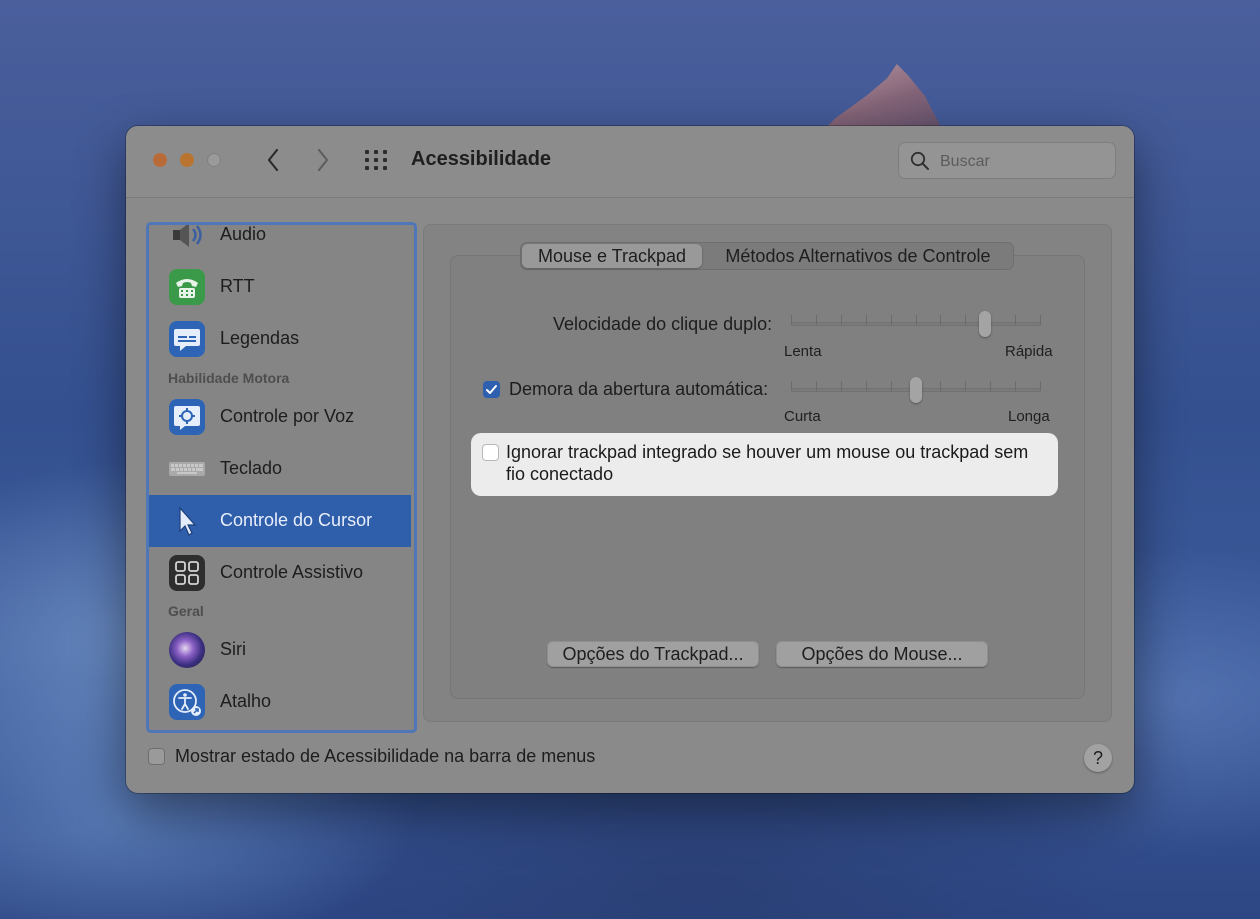 The width and height of the screenshot is (1260, 919). I want to click on sidebar-item-label: RTT, so click(237, 286).